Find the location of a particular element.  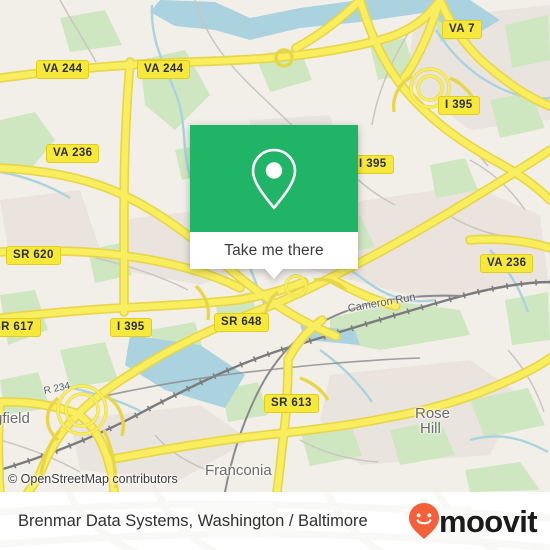

road-shield: VA 7 is located at coordinates (462, 29).